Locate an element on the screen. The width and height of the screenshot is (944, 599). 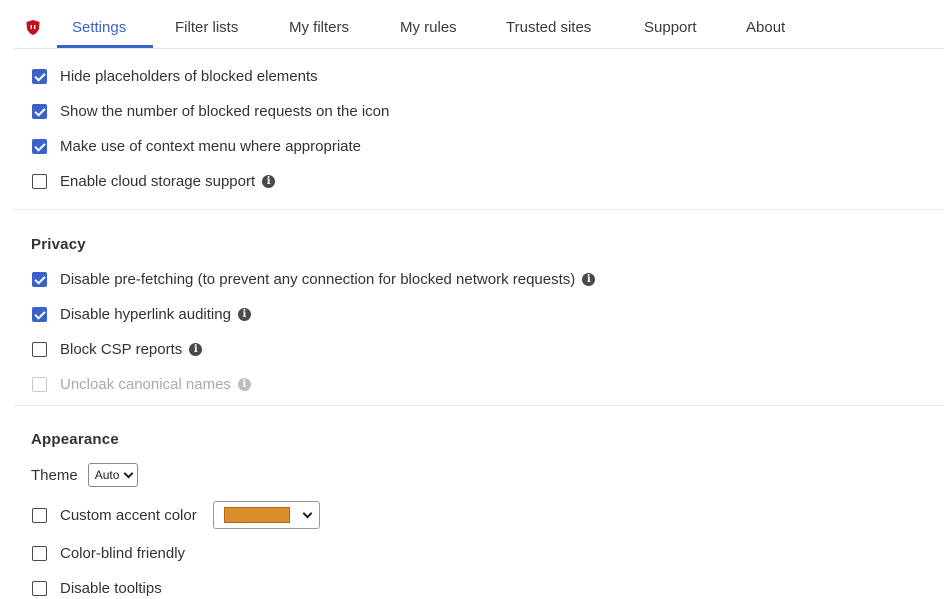
setting-uncloak-canonical-names: Uncloak canonical names i is located at coordinates (141, 384).